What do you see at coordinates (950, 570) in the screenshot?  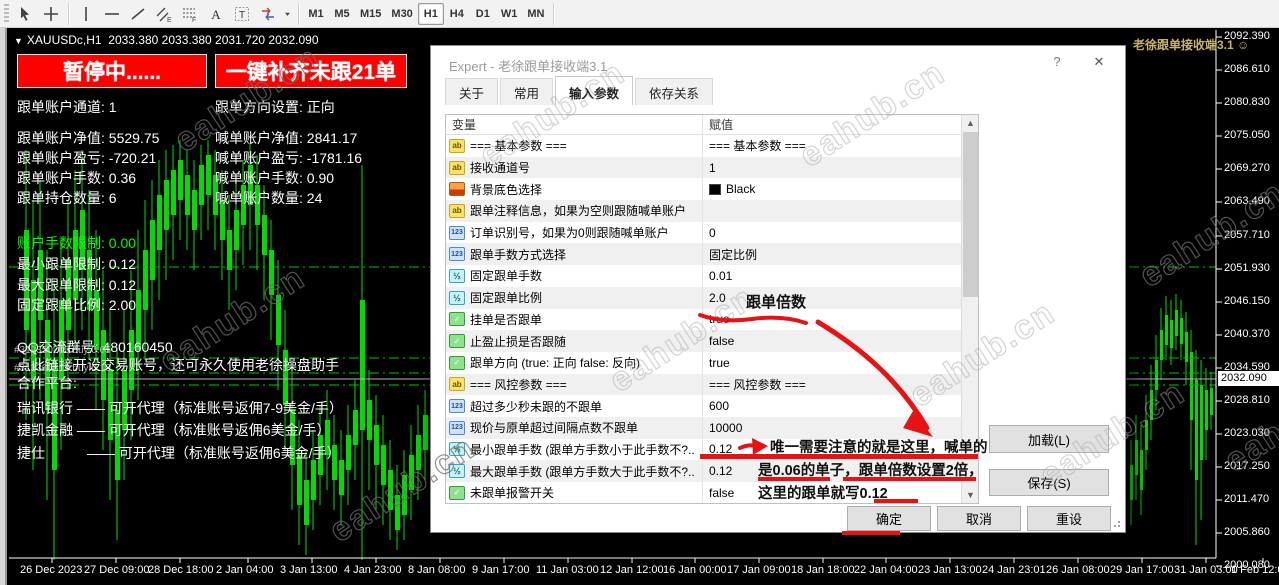 I see `time-axis-label: 23 Jan 13:00` at bounding box center [950, 570].